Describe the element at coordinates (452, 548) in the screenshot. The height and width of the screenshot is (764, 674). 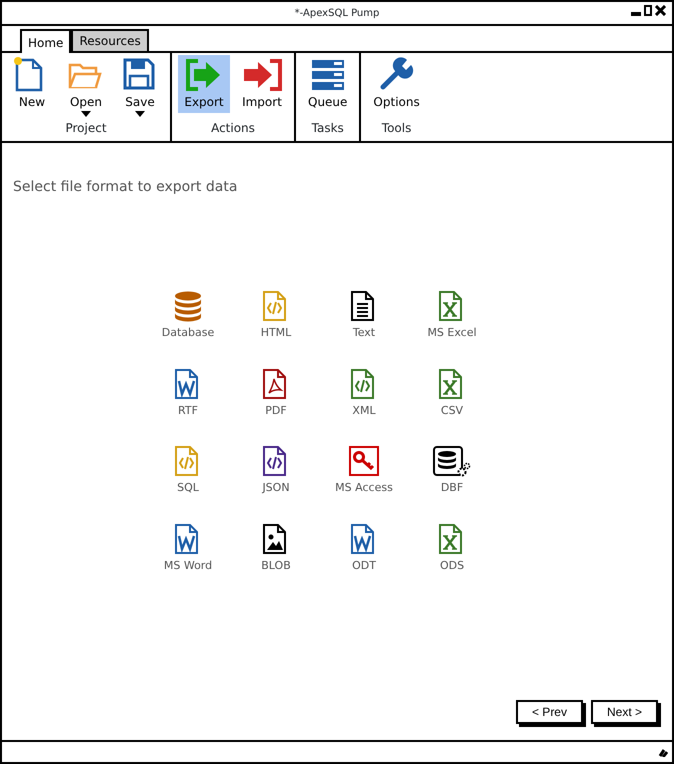
I see `format-option: ODS` at that location.